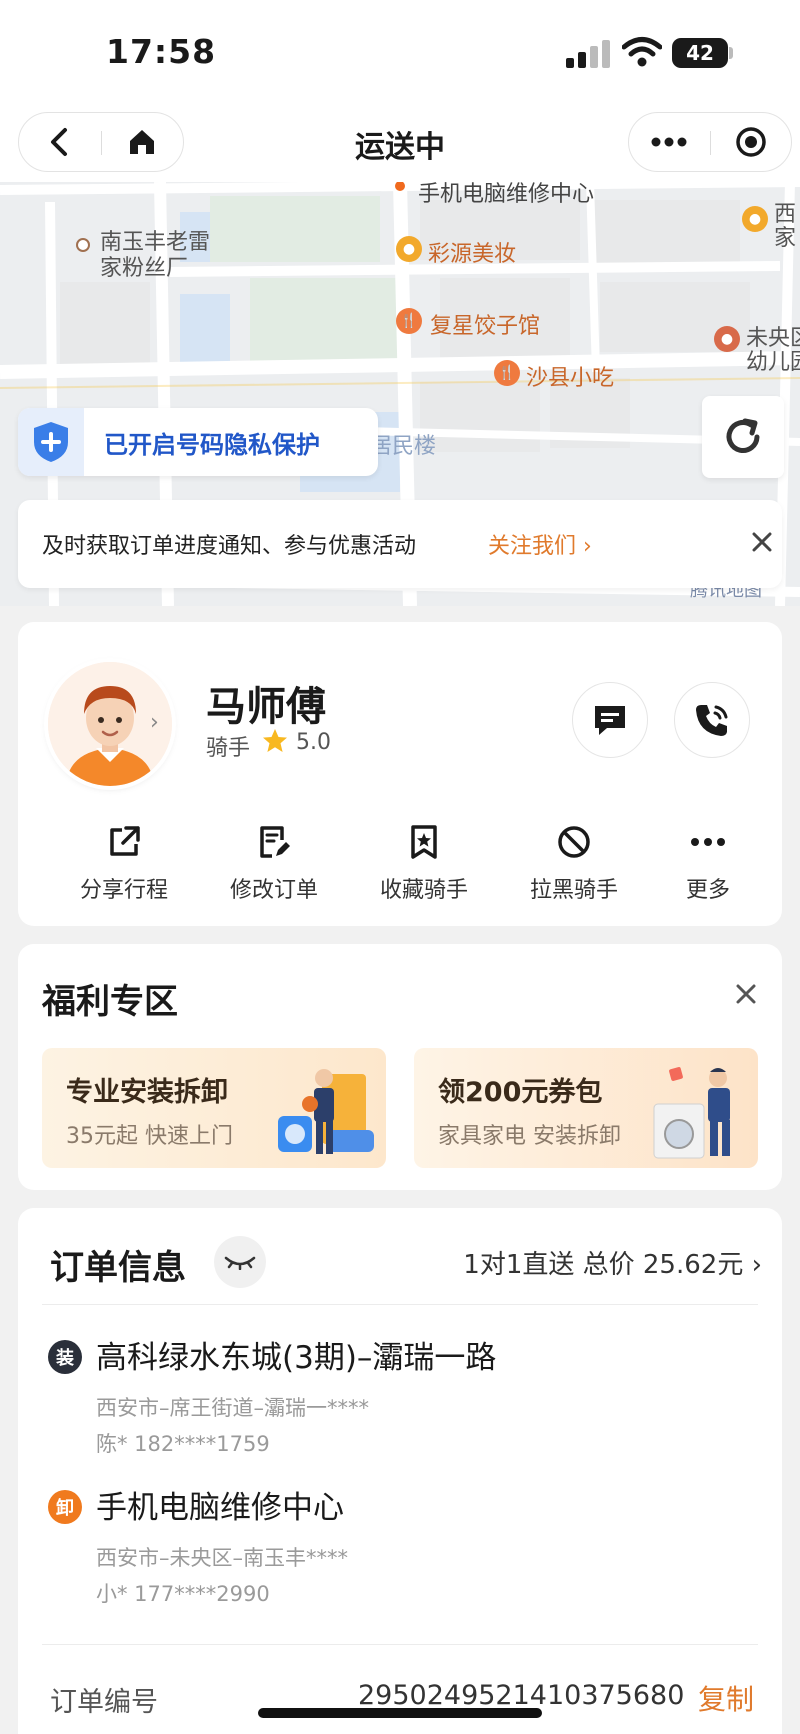 The height and width of the screenshot is (1734, 800). I want to click on rider-role: 骑手, so click(228, 748).